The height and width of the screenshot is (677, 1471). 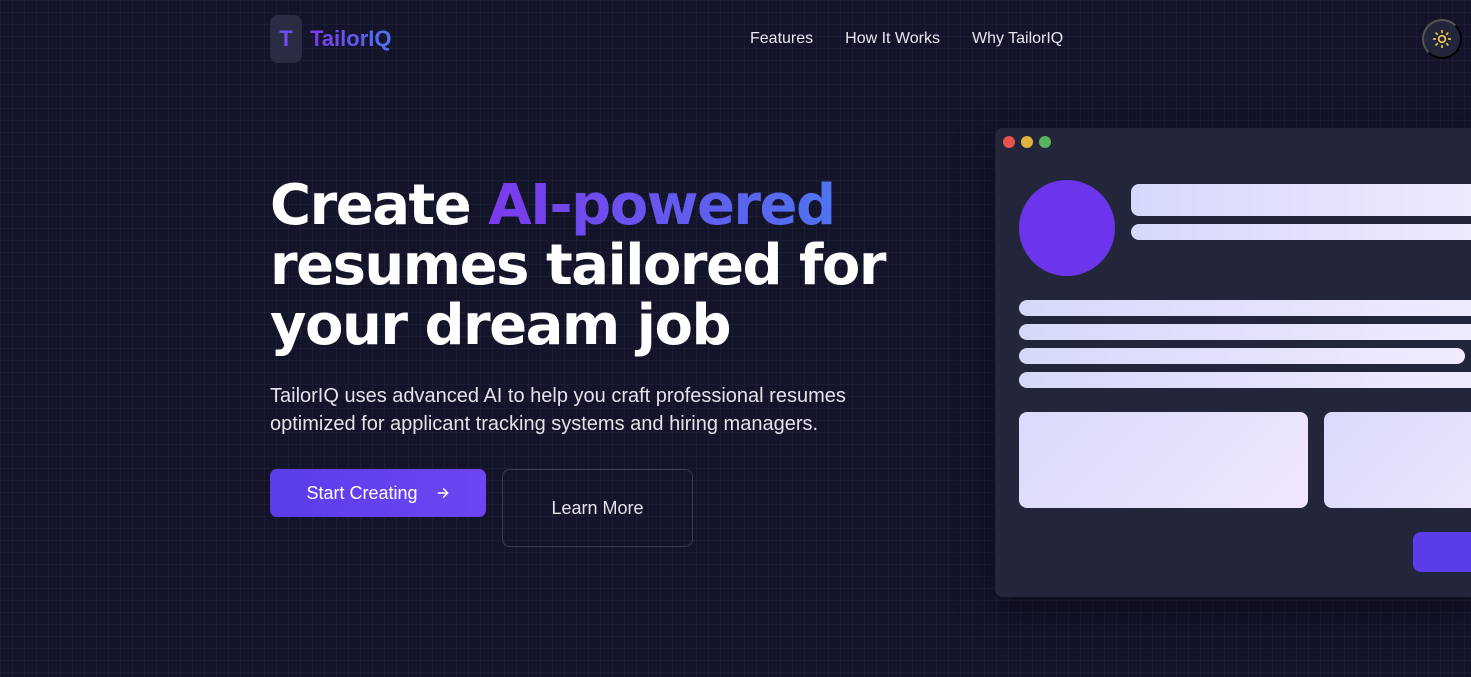 What do you see at coordinates (362, 492) in the screenshot?
I see `start-creating-label: Start Creating` at bounding box center [362, 492].